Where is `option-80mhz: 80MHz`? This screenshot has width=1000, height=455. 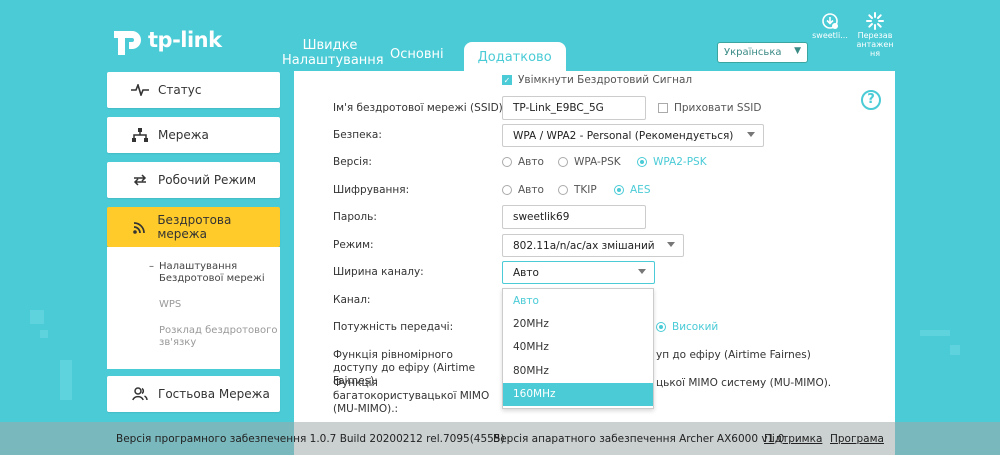
option-80mhz: 80MHz is located at coordinates (578, 370).